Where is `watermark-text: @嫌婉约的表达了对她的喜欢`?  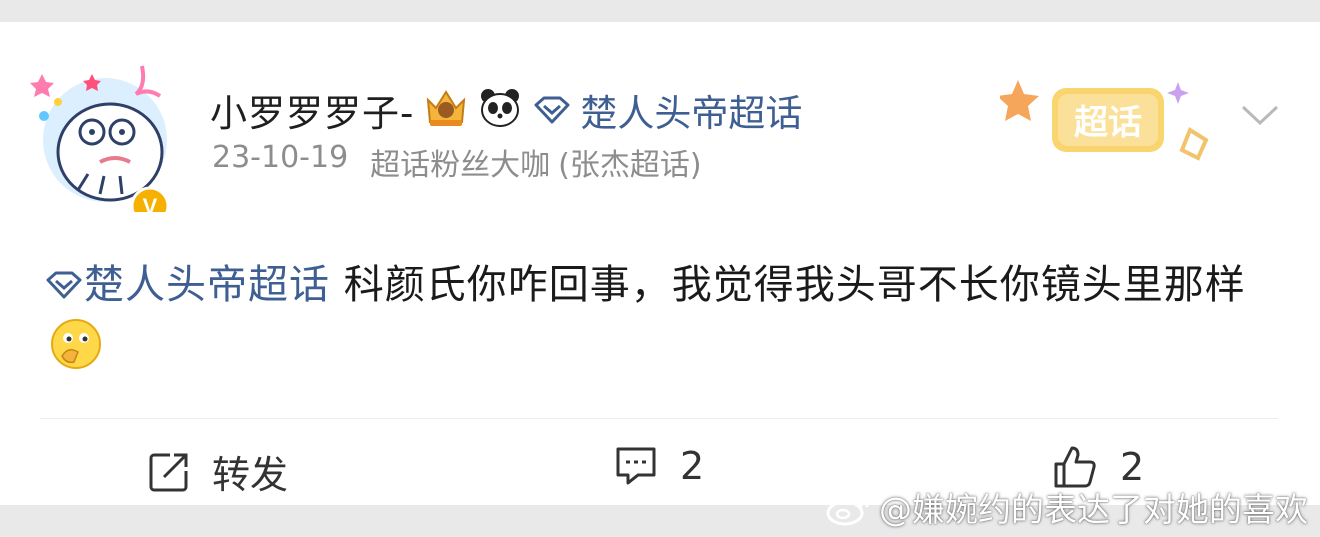
watermark-text: @嫌婉约的表达了对她的喜欢 is located at coordinates (1093, 509).